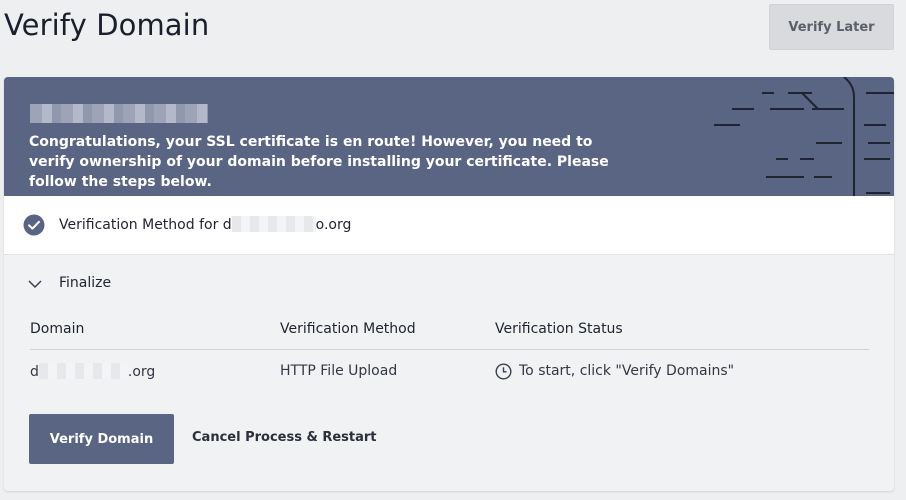  I want to click on cancel-restart-link: Cancel Process & Restart, so click(284, 437).